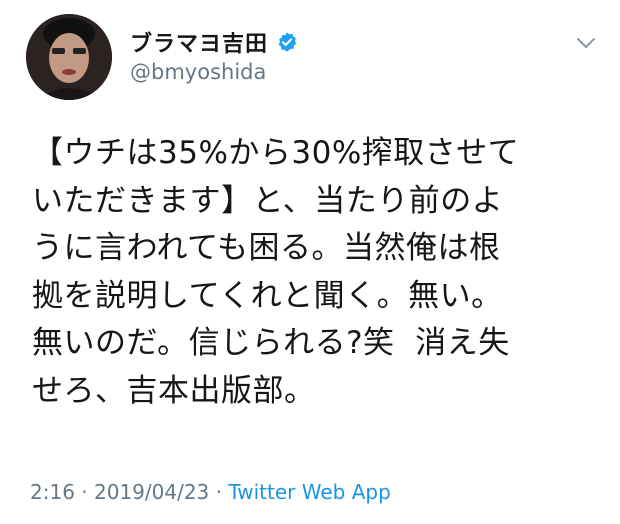 Image resolution: width=620 pixels, height=524 pixels. I want to click on tweet-meta: 2:16 · 2019/04/23 · Twitter Web App, so click(210, 492).